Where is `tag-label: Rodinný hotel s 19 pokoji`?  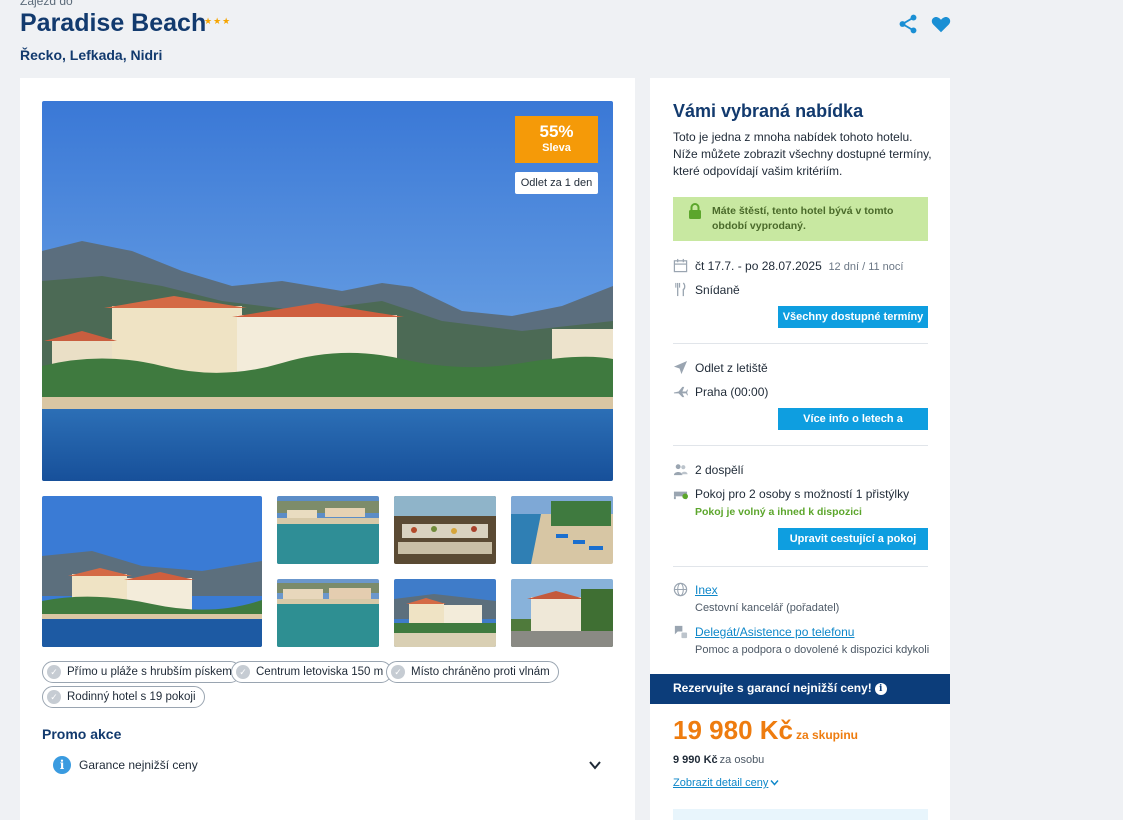 tag-label: Rodinný hotel s 19 pokoji is located at coordinates (131, 697).